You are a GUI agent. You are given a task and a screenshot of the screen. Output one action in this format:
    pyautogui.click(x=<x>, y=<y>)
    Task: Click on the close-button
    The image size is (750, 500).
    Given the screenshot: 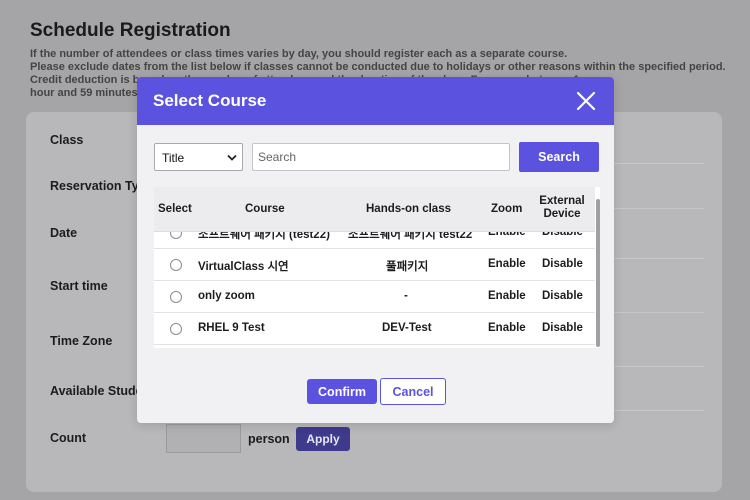 What is the action you would take?
    pyautogui.click(x=586, y=101)
    